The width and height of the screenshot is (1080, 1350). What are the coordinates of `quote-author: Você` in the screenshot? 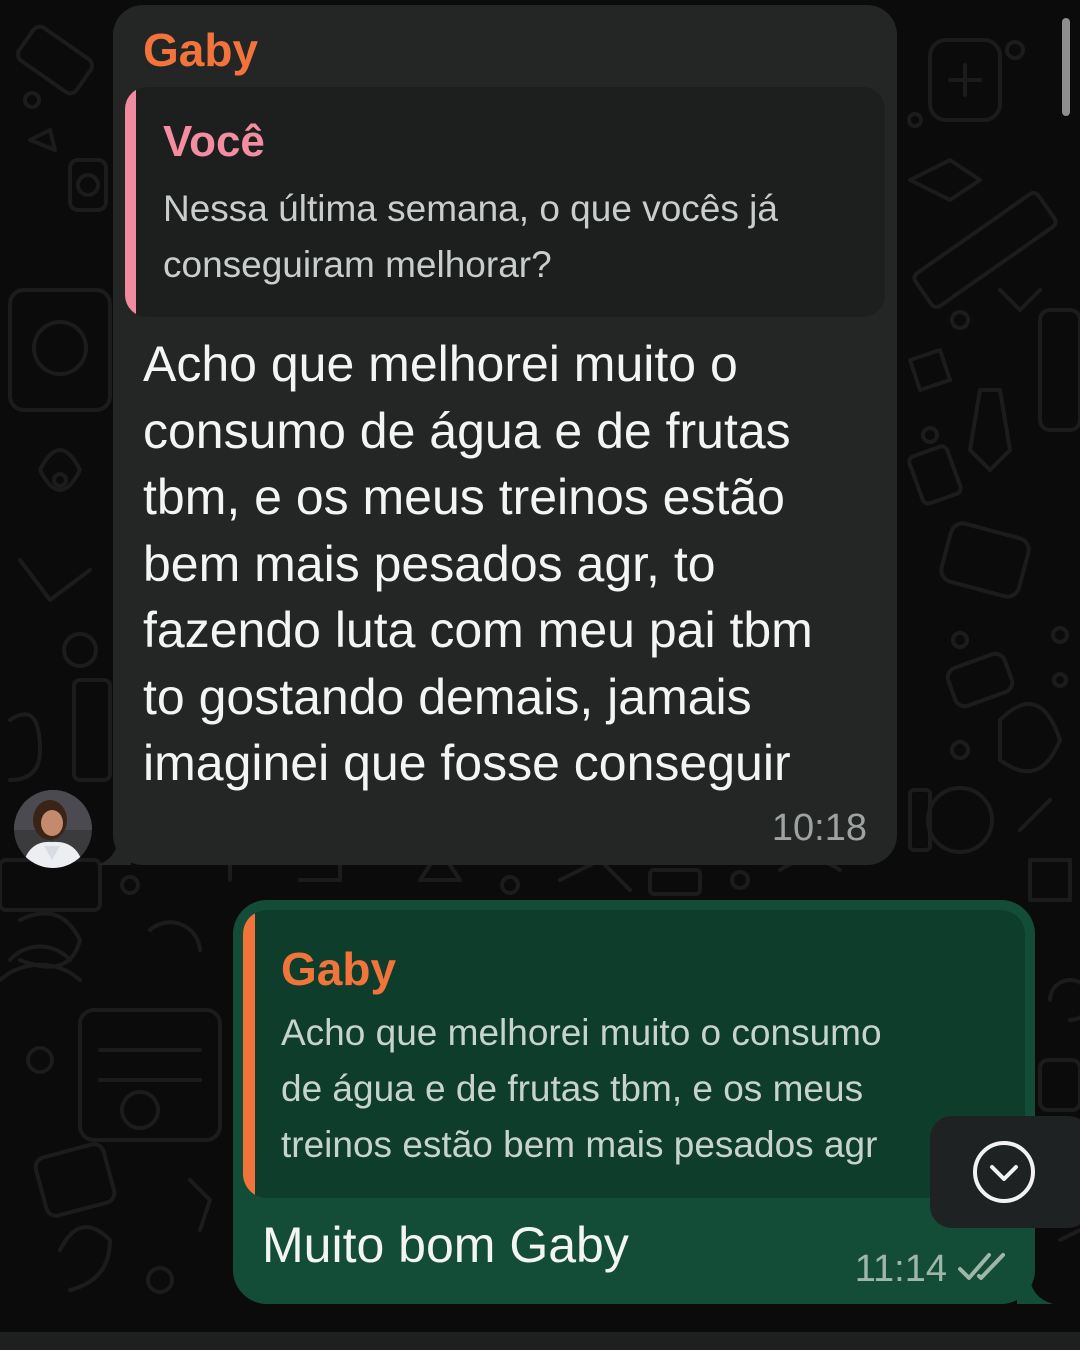 It's located at (214, 141).